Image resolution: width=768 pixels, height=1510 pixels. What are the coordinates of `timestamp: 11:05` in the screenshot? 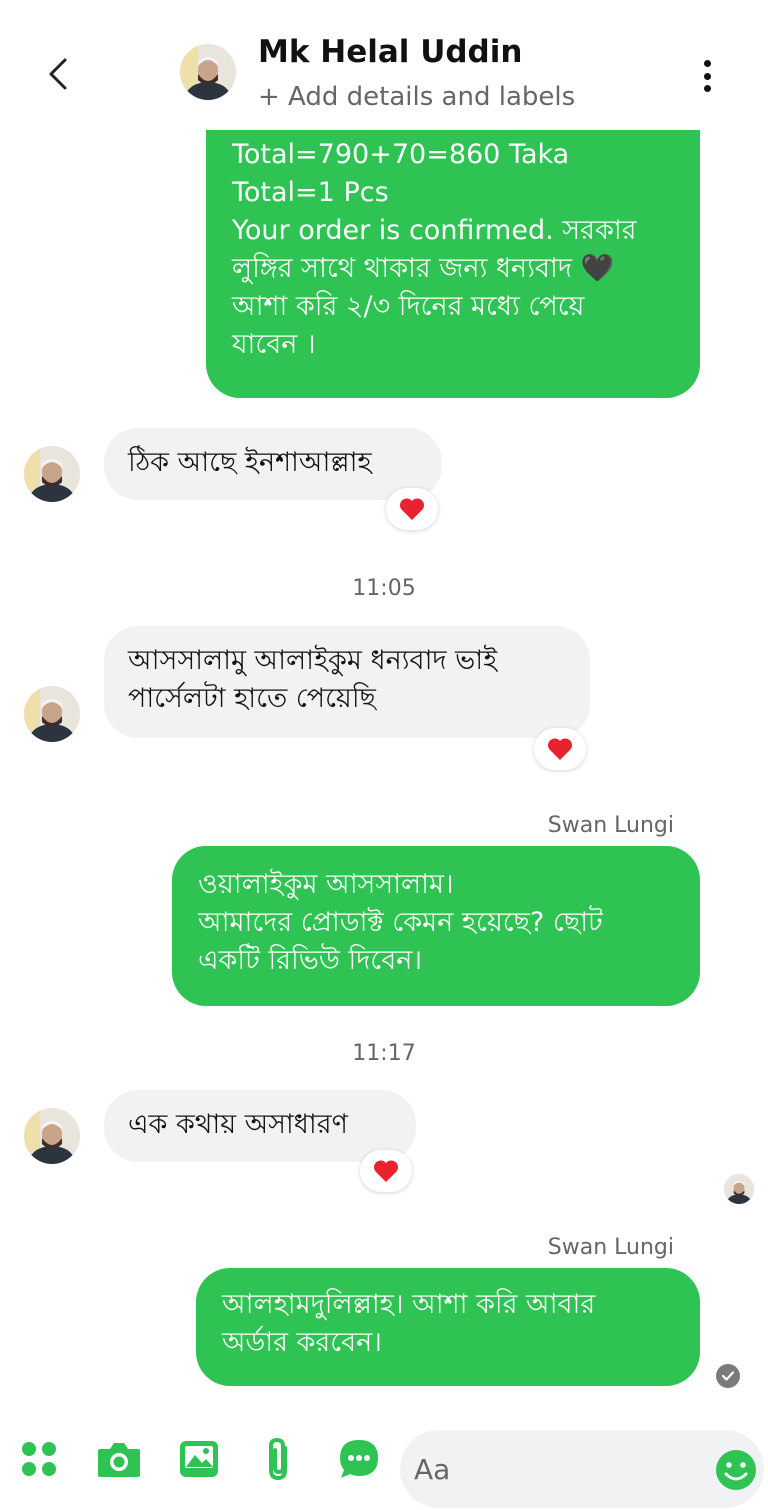 It's located at (384, 588).